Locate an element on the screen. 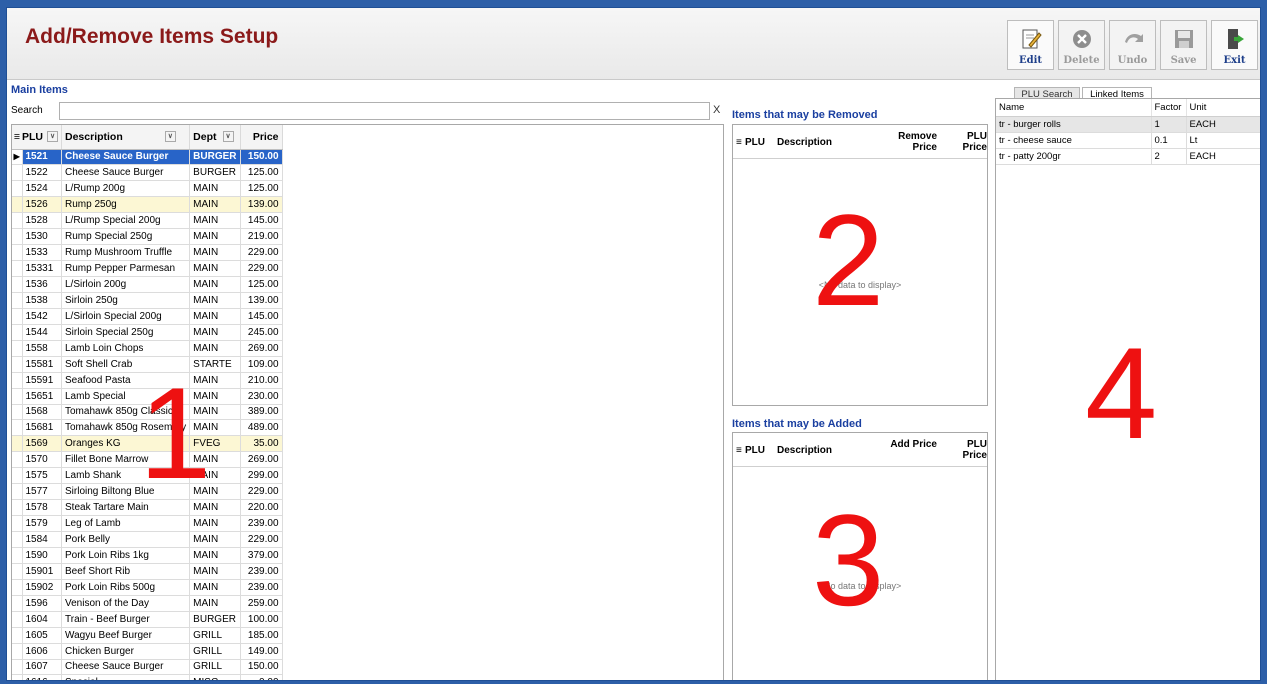  search-input is located at coordinates (384, 111).